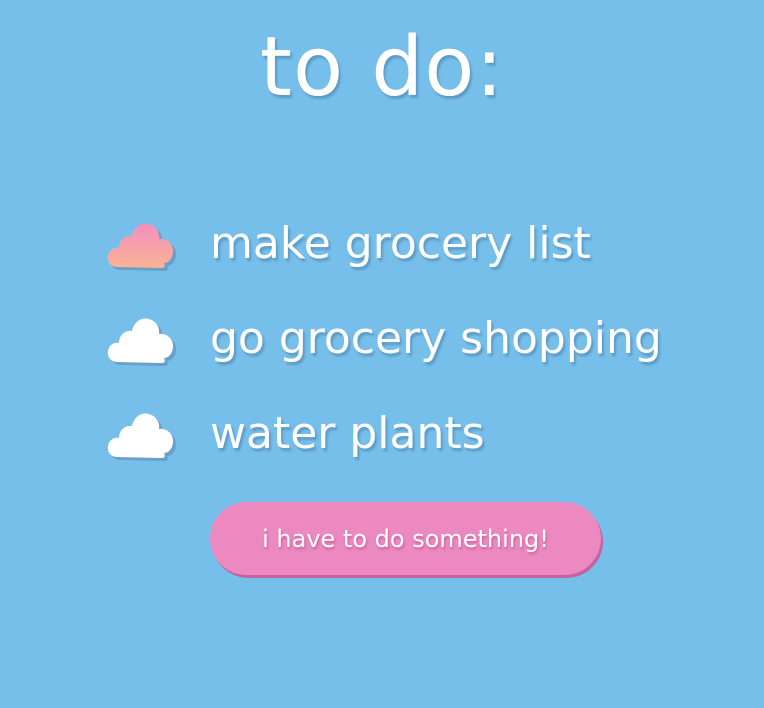 The width and height of the screenshot is (764, 708). Describe the element at coordinates (436, 338) in the screenshot. I see `todo-label: go grocery shopping` at that location.